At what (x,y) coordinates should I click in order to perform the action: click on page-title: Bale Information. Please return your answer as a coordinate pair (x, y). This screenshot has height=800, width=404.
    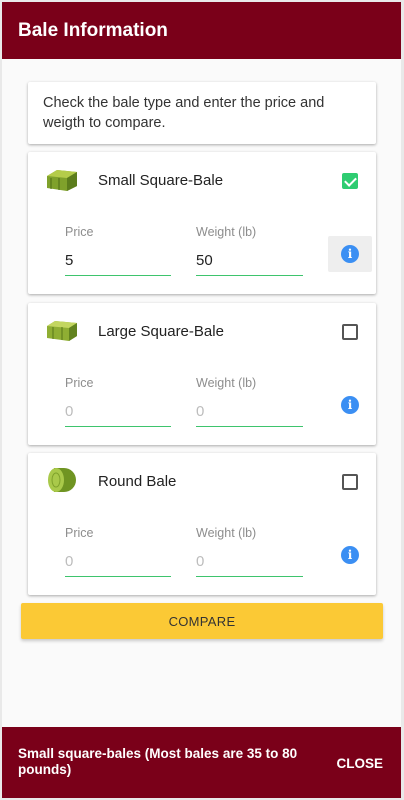
    Looking at the image, I should click on (93, 30).